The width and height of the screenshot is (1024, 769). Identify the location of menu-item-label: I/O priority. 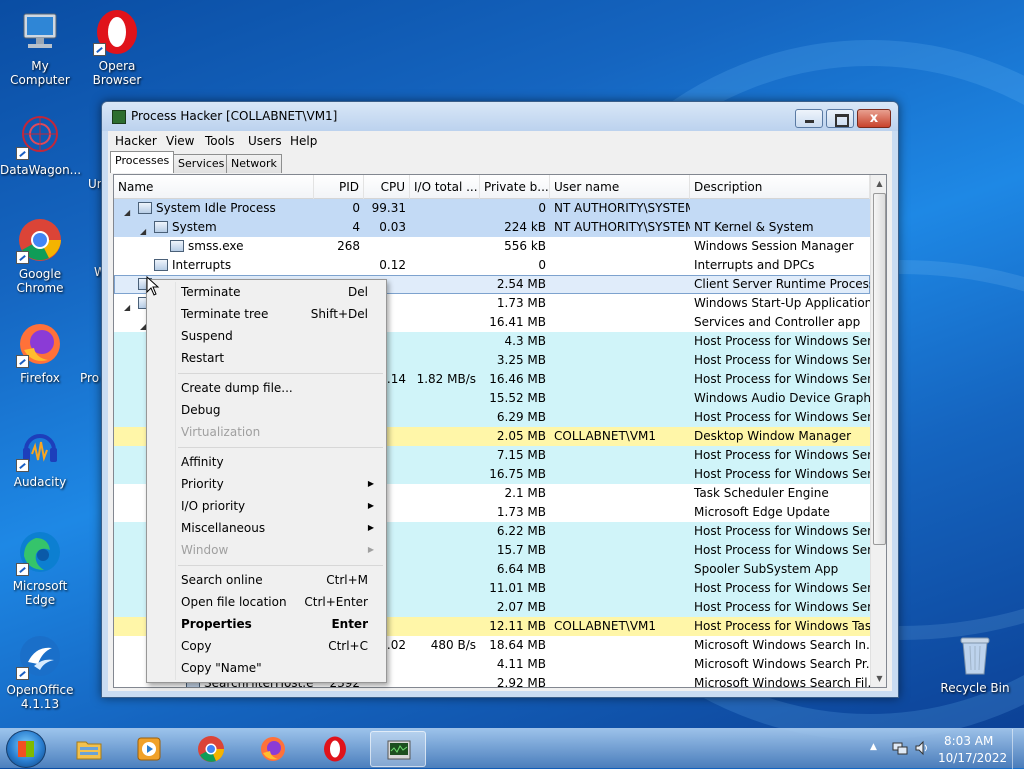
(213, 506).